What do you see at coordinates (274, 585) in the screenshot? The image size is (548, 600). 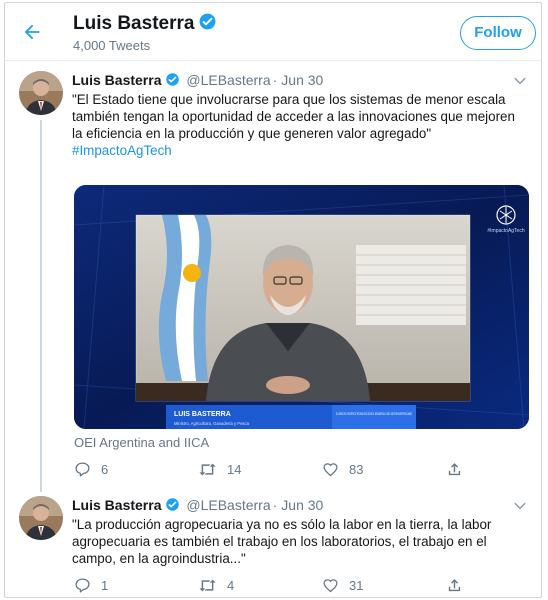 I see `tweet-actions: 1 4 31` at bounding box center [274, 585].